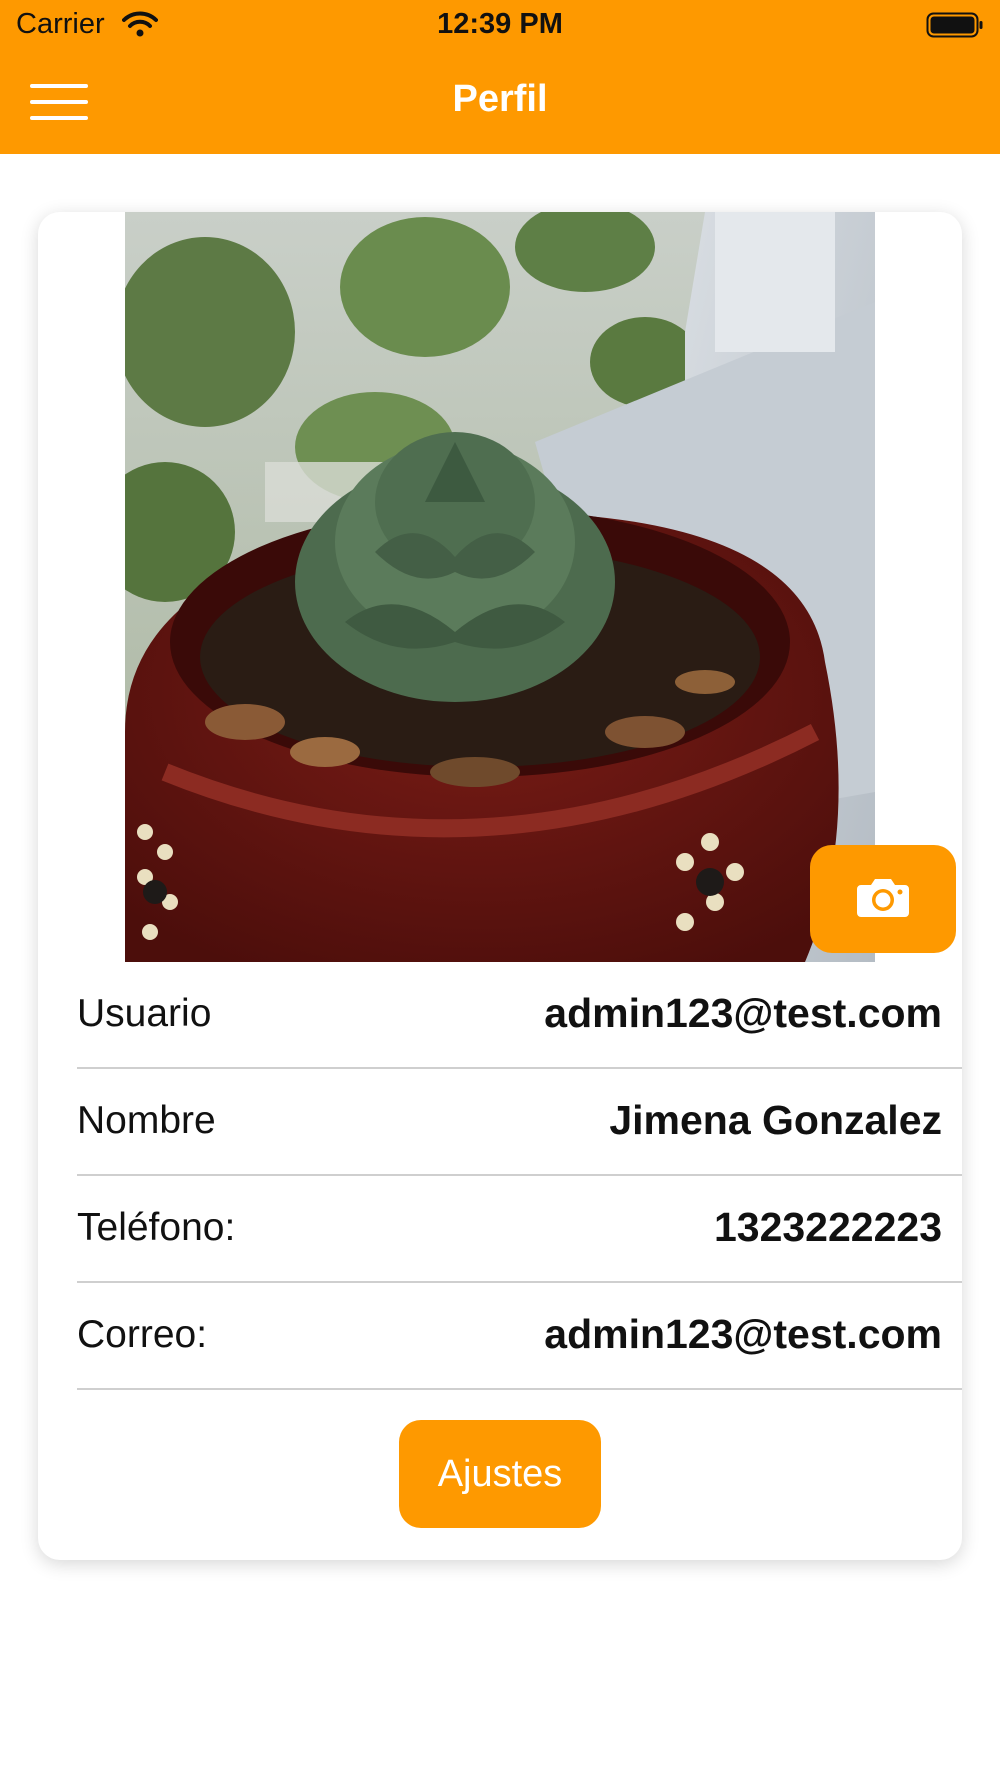 The height and width of the screenshot is (1778, 1000). I want to click on row-value: 1323222223, so click(827, 1227).